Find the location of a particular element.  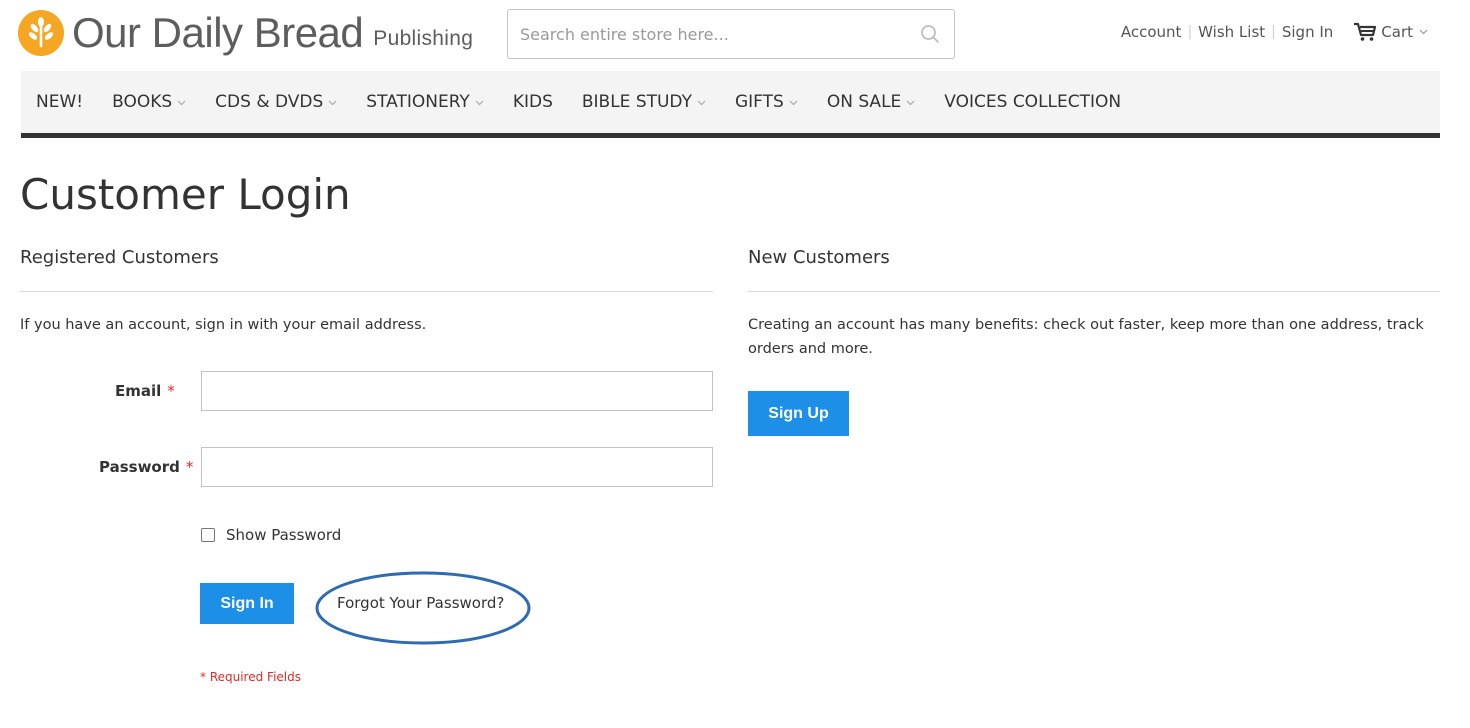

cart-button: Cart is located at coordinates (1390, 32).